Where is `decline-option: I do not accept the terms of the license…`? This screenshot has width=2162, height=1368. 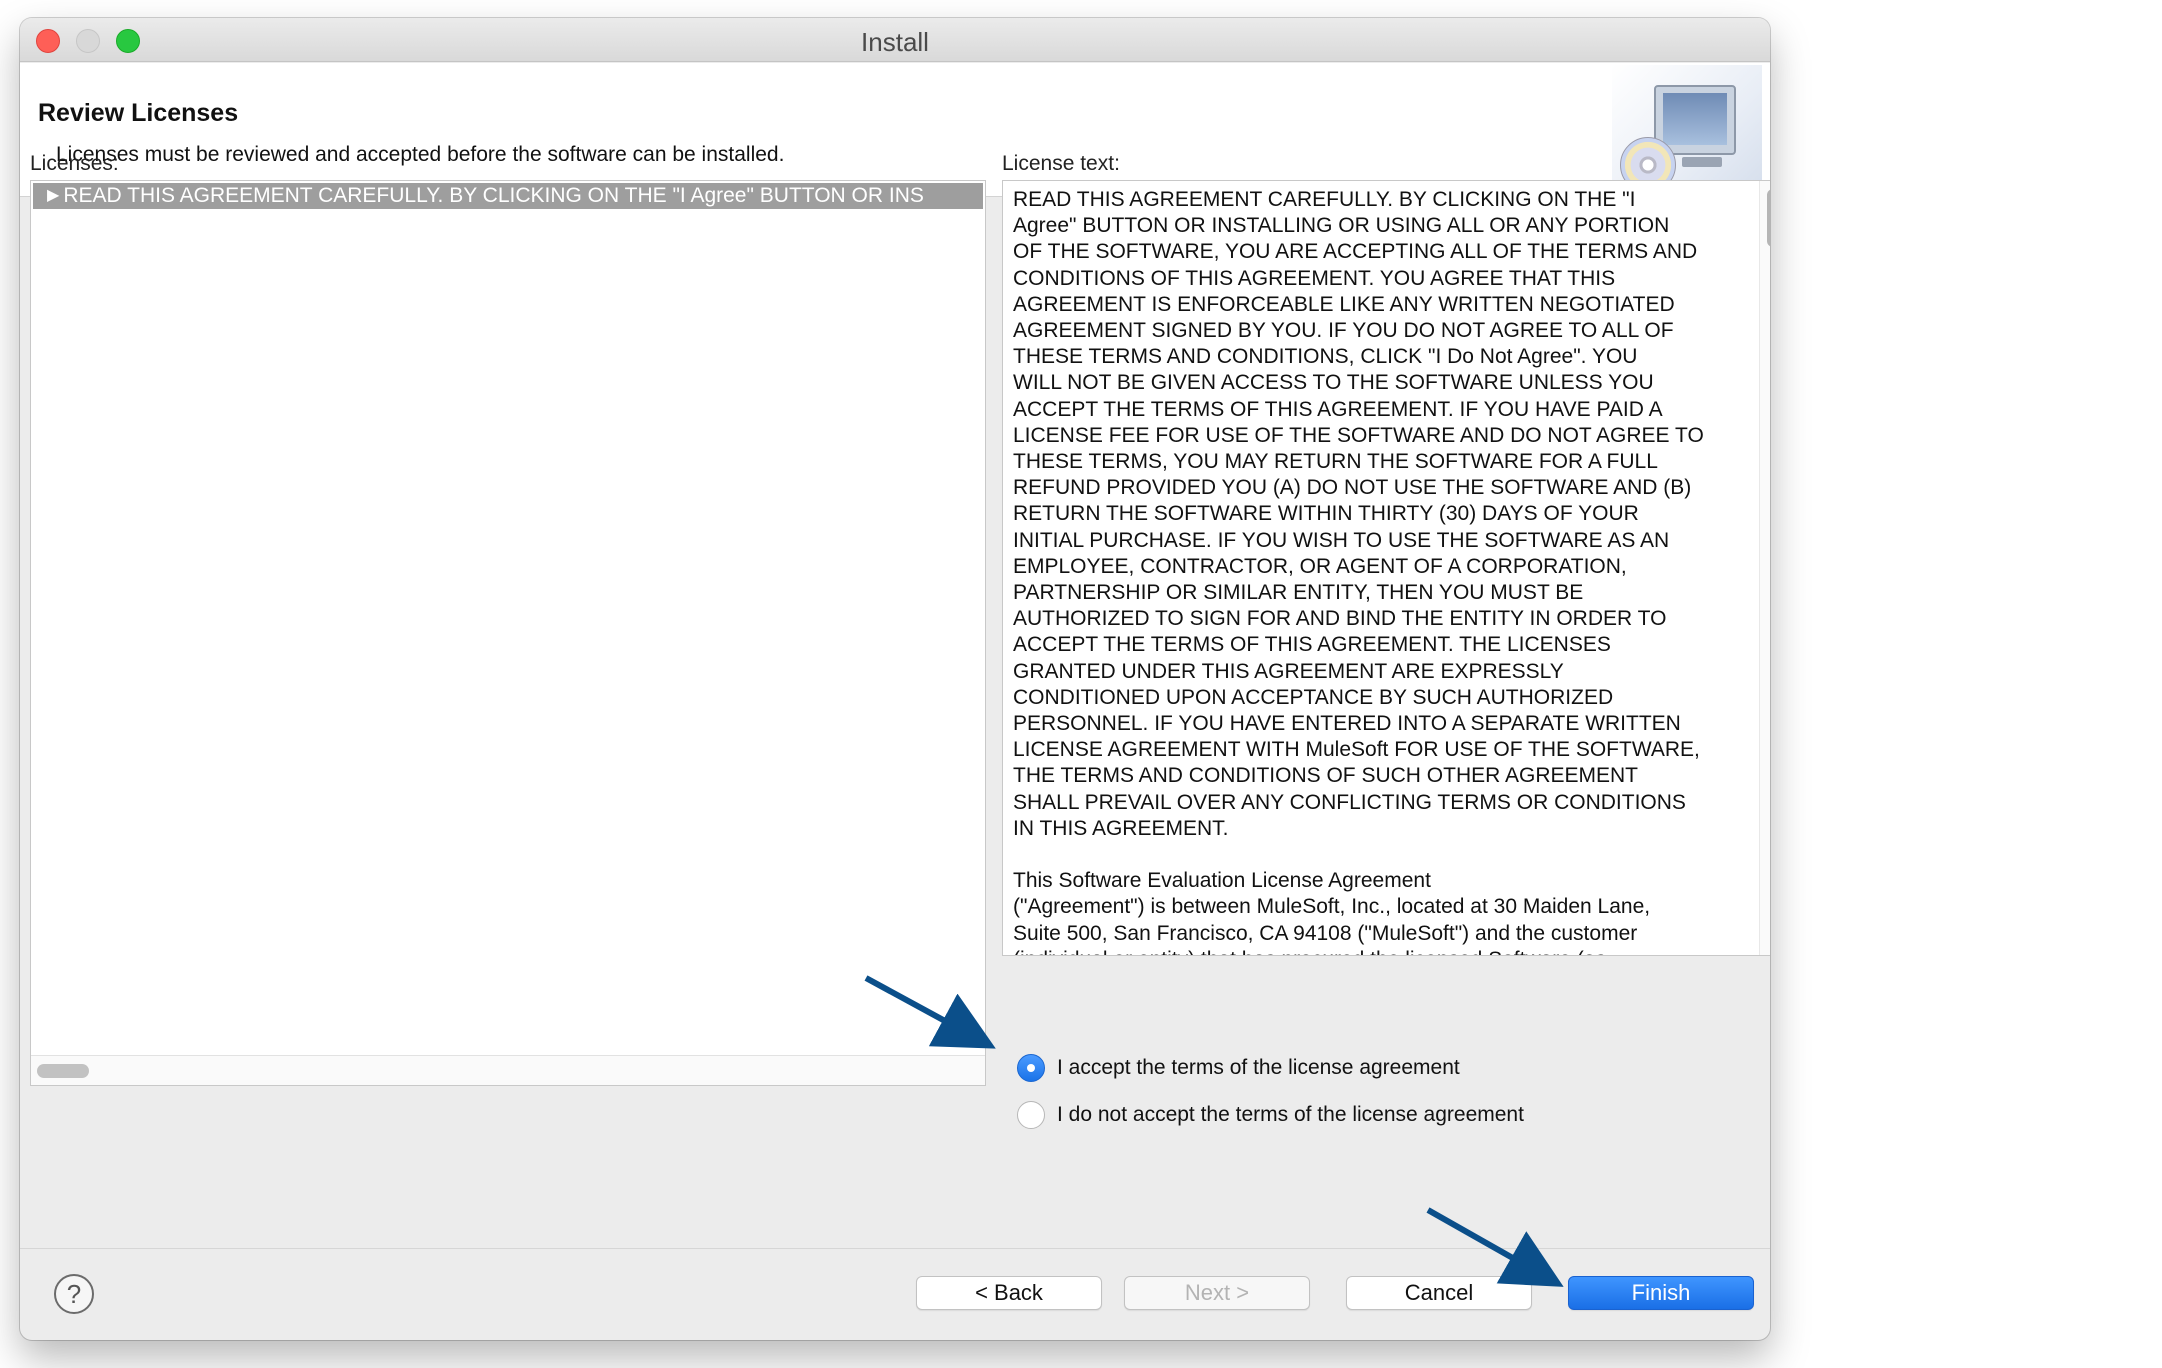 decline-option: I do not accept the terms of the license… is located at coordinates (1270, 1115).